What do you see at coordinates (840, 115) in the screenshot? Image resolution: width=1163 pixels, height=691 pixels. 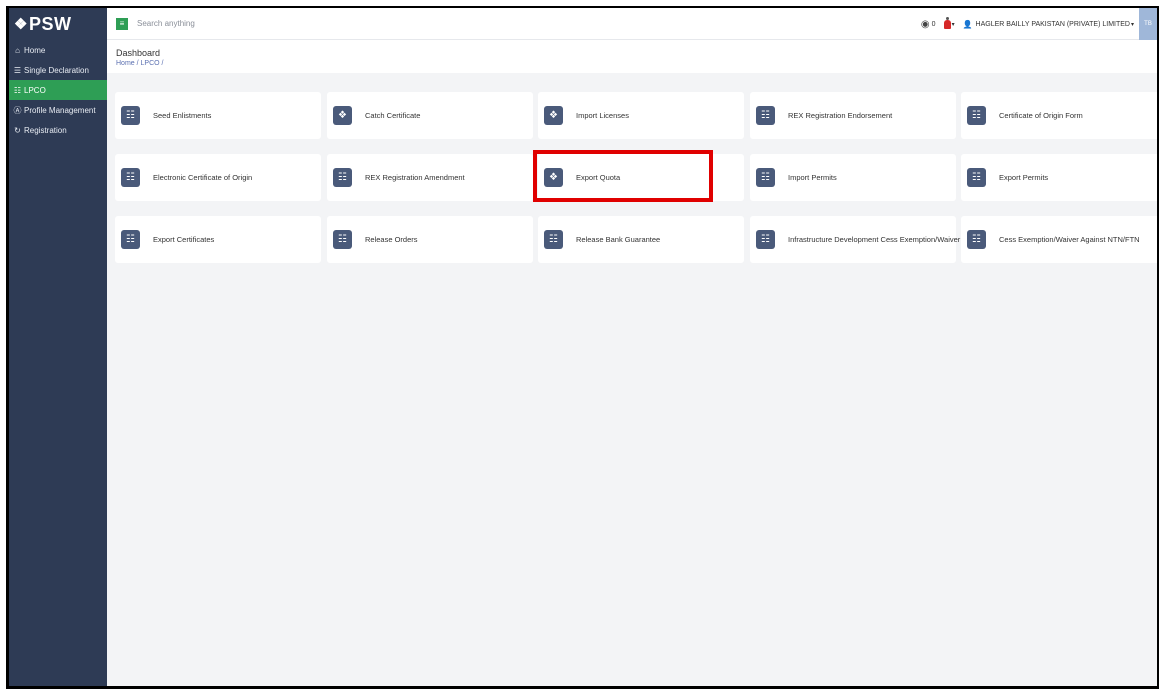 I see `card-label: REX Registration Endorsement` at bounding box center [840, 115].